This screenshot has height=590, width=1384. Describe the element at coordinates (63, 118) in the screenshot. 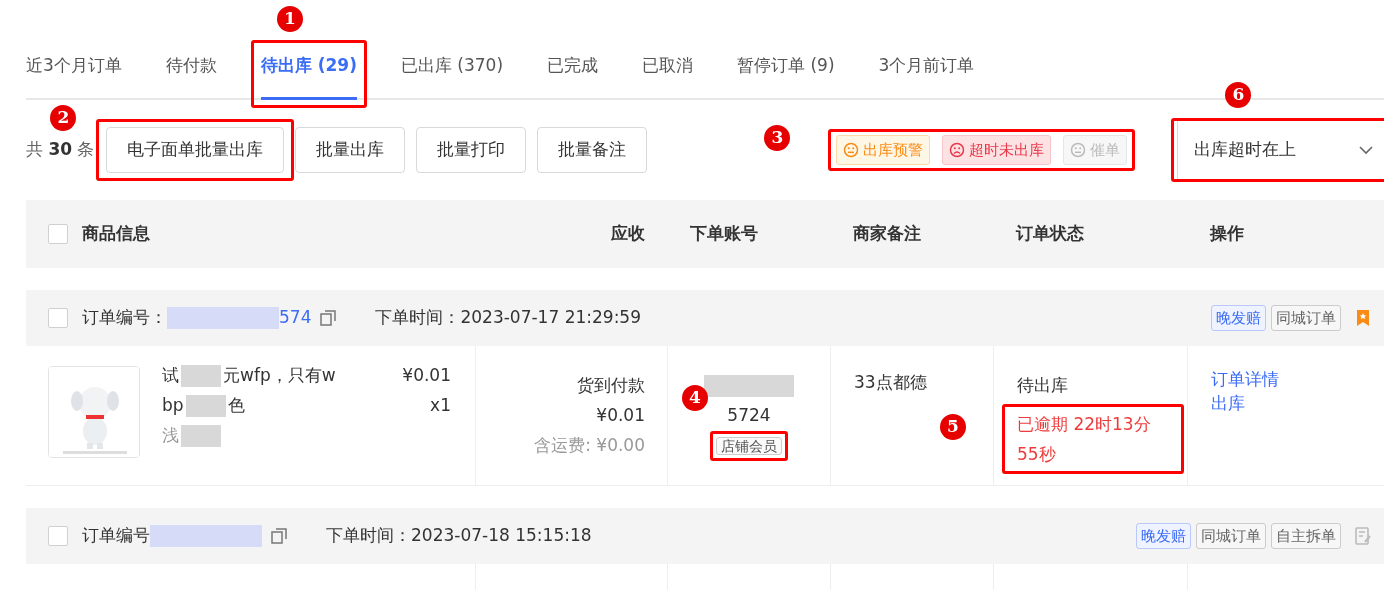

I see `callout-number: 2` at that location.